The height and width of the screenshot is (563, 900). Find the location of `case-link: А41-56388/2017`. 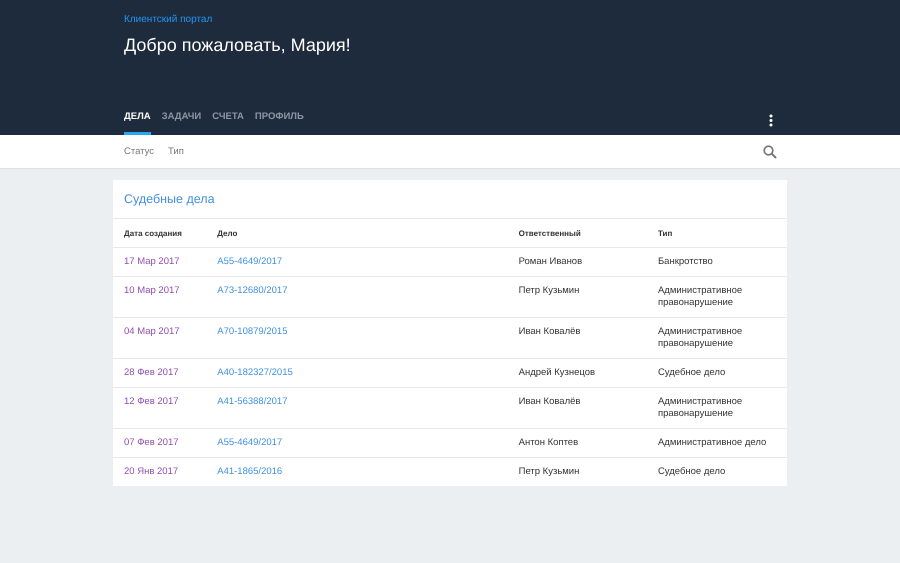

case-link: А41-56388/2017 is located at coordinates (252, 401).